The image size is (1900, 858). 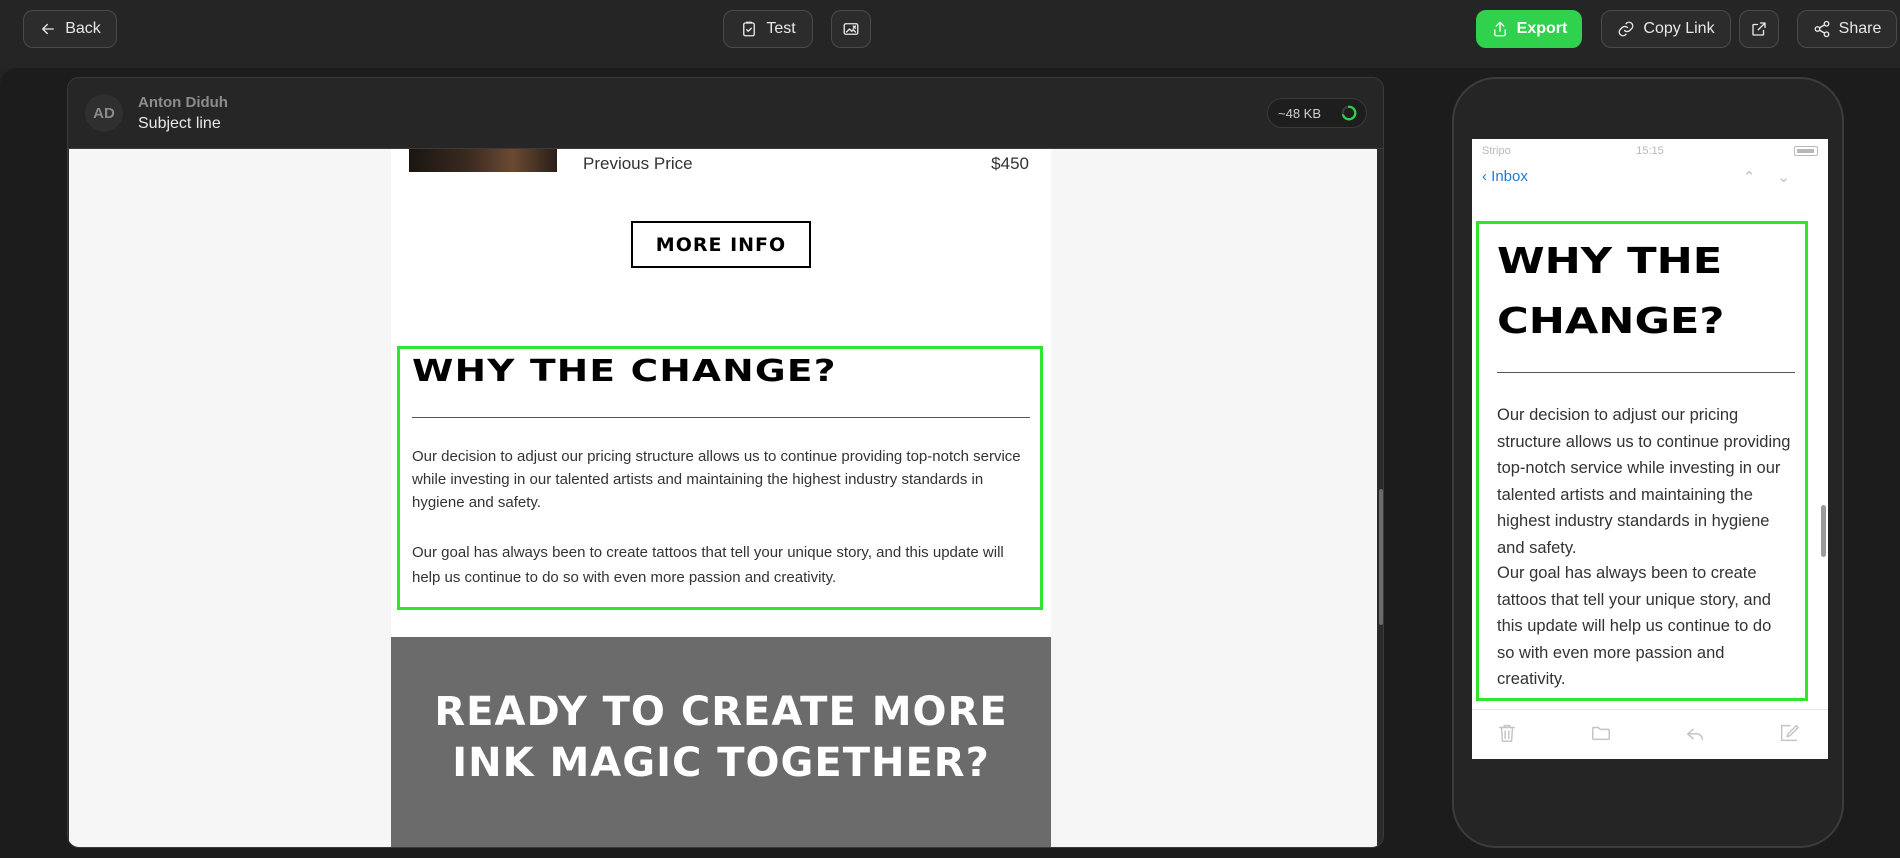 What do you see at coordinates (768, 29) in the screenshot?
I see `test-button: Test` at bounding box center [768, 29].